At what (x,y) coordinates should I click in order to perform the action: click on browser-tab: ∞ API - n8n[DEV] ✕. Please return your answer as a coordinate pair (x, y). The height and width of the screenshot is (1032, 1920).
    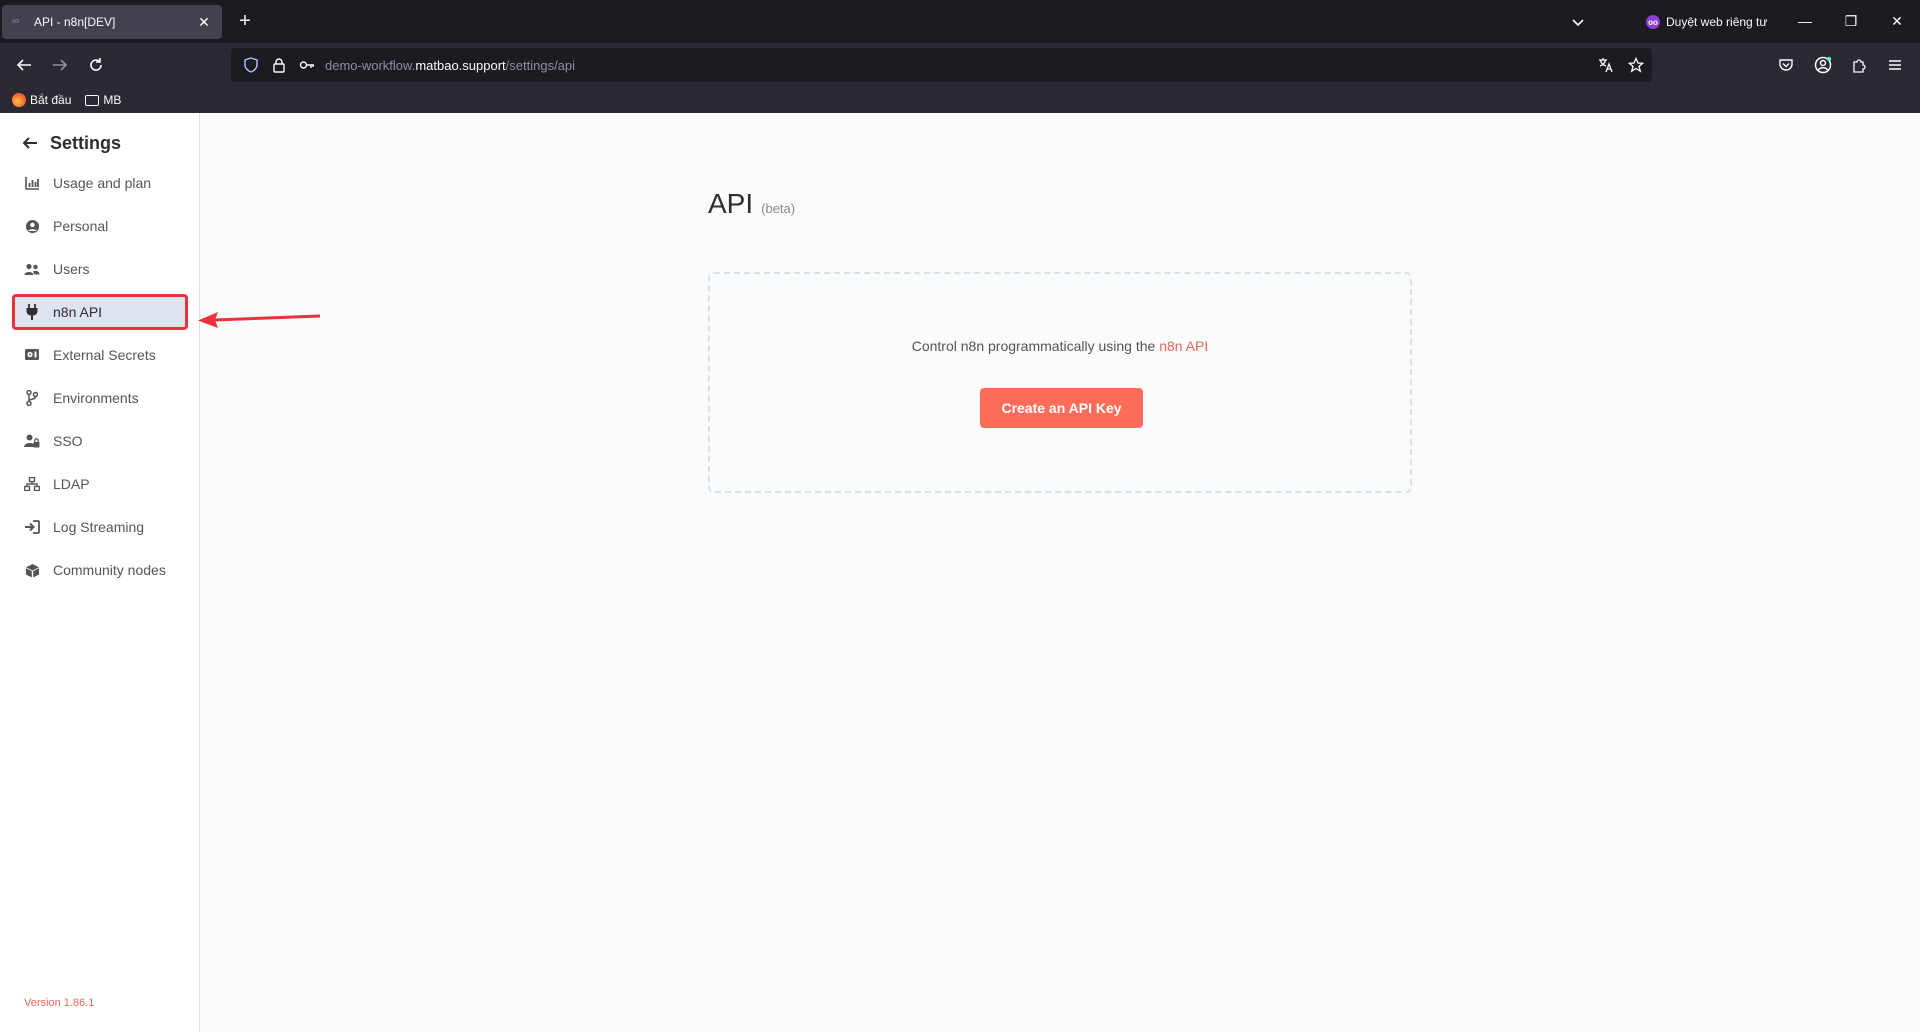
    Looking at the image, I should click on (112, 22).